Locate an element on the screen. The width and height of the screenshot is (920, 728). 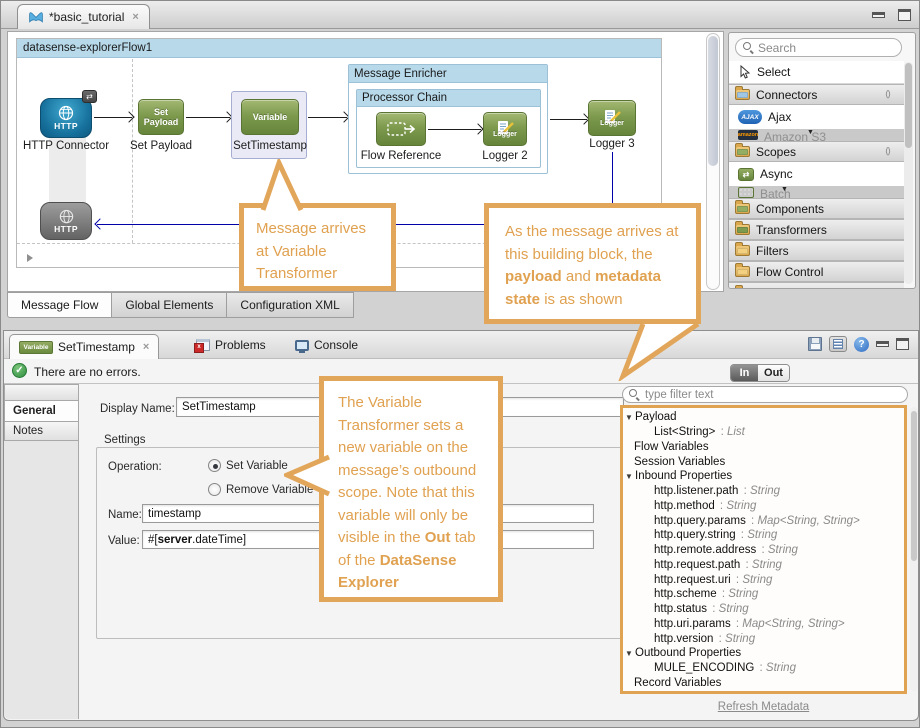
tab-in: In is located at coordinates (744, 373).